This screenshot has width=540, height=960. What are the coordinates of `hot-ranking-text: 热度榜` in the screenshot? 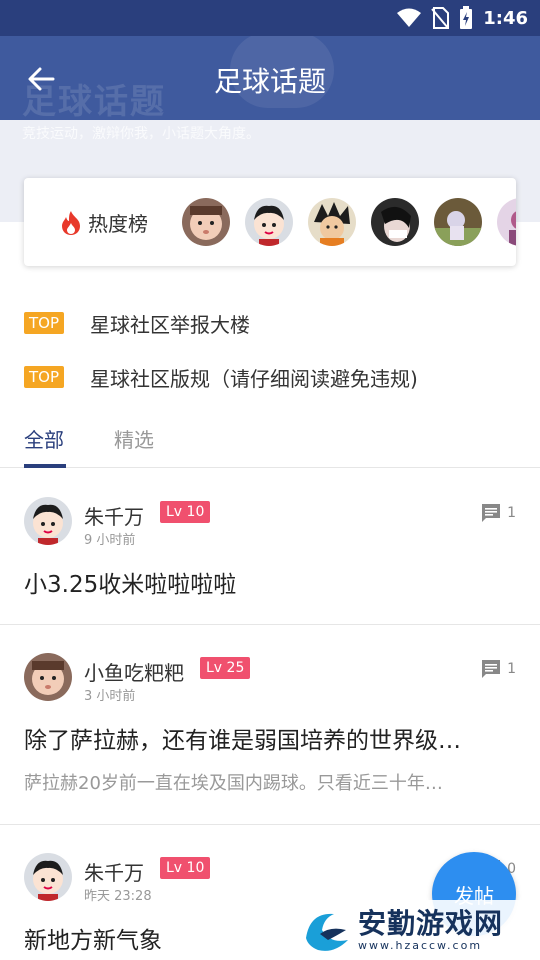 It's located at (118, 224).